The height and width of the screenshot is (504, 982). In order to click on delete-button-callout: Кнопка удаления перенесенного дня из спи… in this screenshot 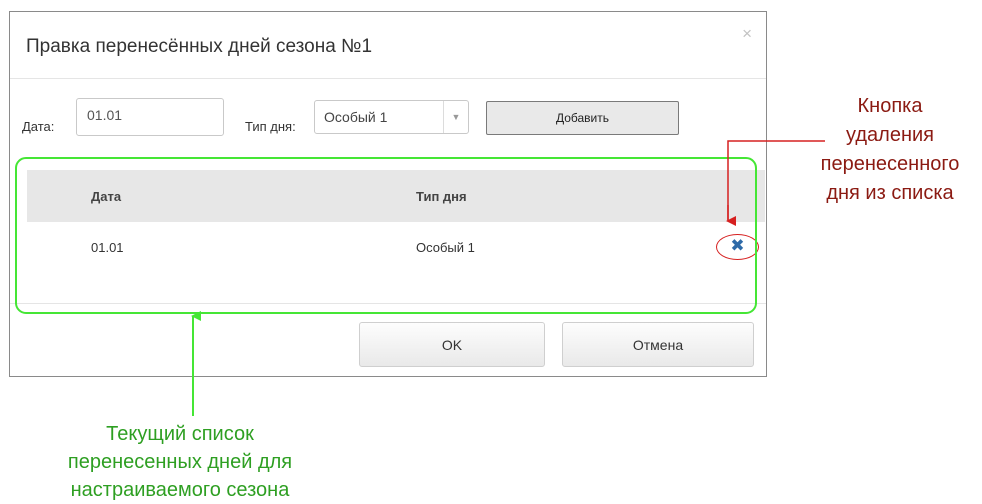, I will do `click(890, 149)`.